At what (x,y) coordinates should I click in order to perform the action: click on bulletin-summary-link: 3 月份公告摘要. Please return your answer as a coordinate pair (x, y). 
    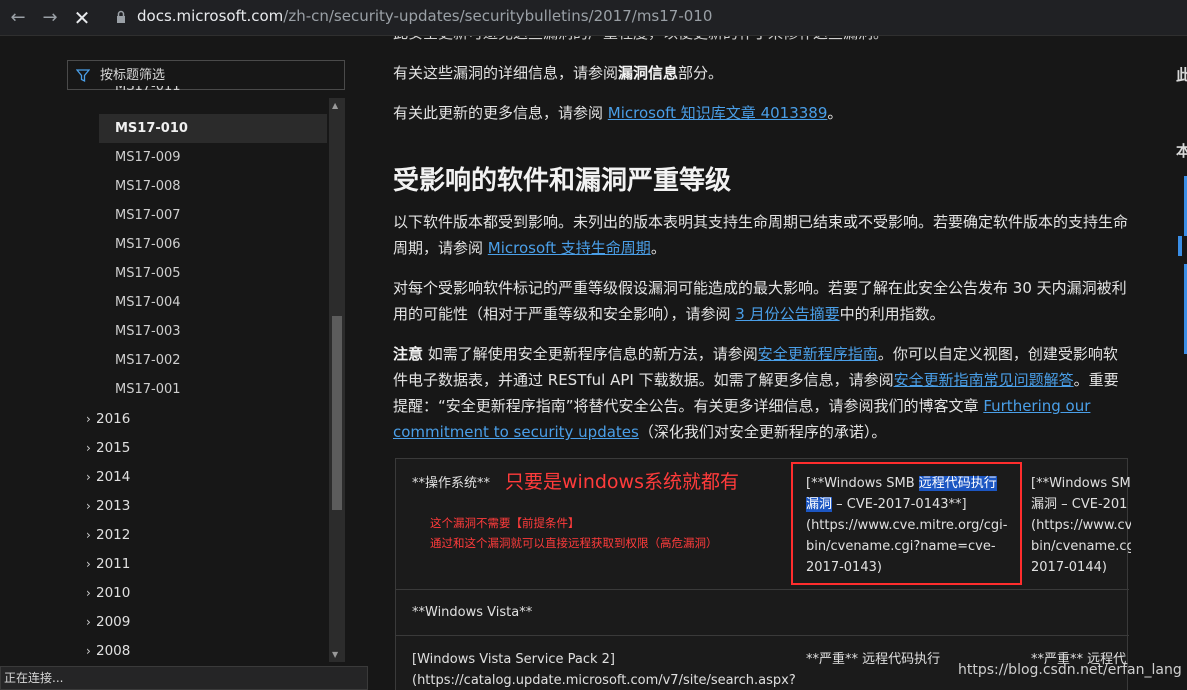
    Looking at the image, I should click on (787, 314).